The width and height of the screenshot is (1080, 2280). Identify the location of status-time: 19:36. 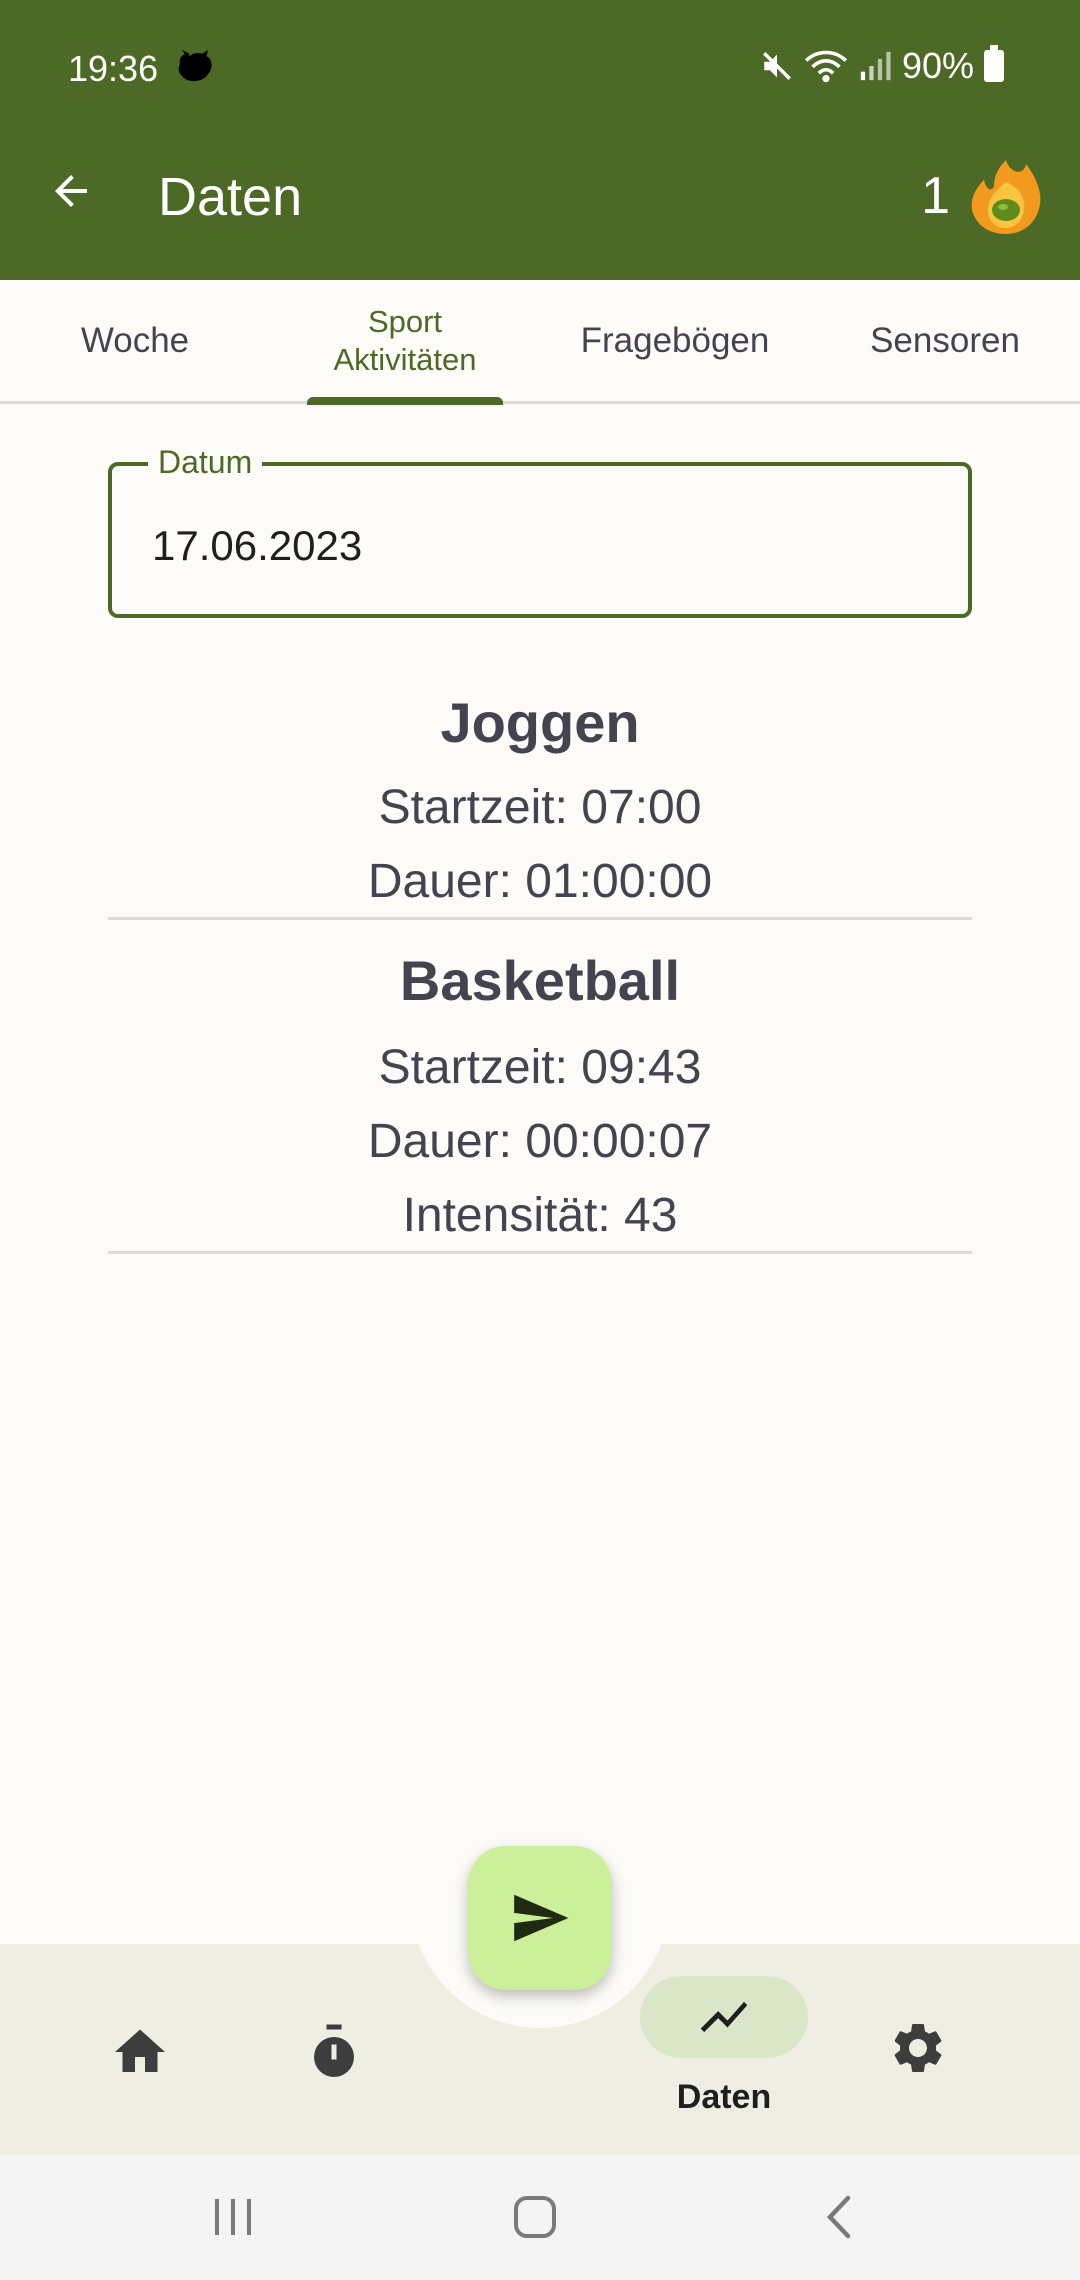
(113, 68).